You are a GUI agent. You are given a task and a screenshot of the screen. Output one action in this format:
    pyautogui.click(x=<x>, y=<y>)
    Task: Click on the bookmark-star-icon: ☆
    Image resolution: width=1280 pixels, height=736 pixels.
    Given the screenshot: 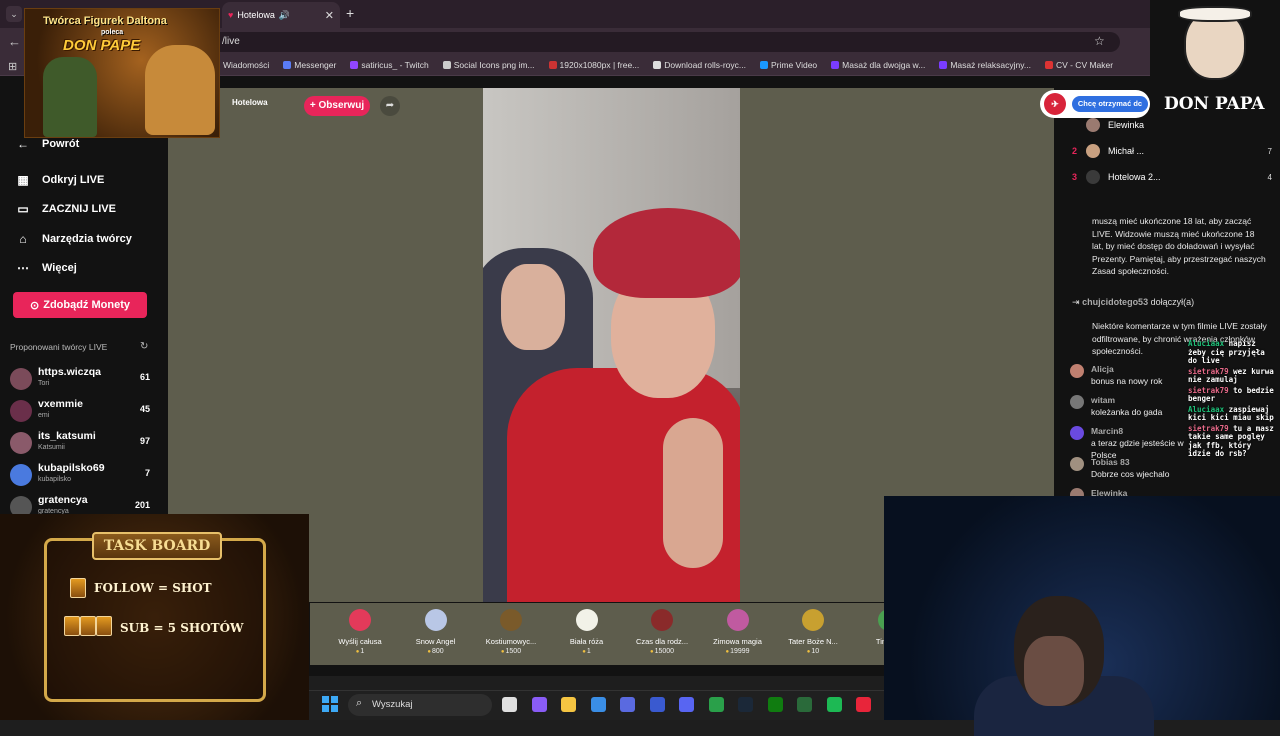 What is the action you would take?
    pyautogui.click(x=1099, y=41)
    